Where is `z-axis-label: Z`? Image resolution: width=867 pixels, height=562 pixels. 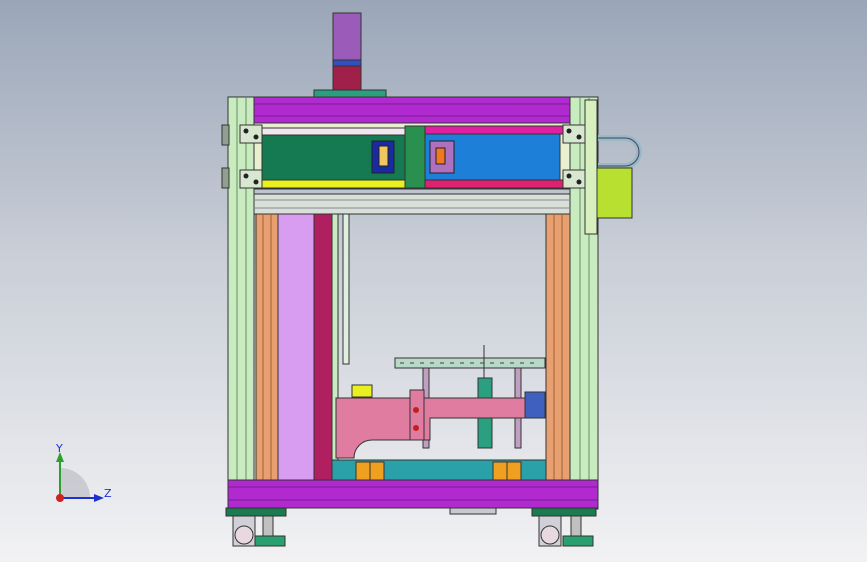 z-axis-label: Z is located at coordinates (108, 493).